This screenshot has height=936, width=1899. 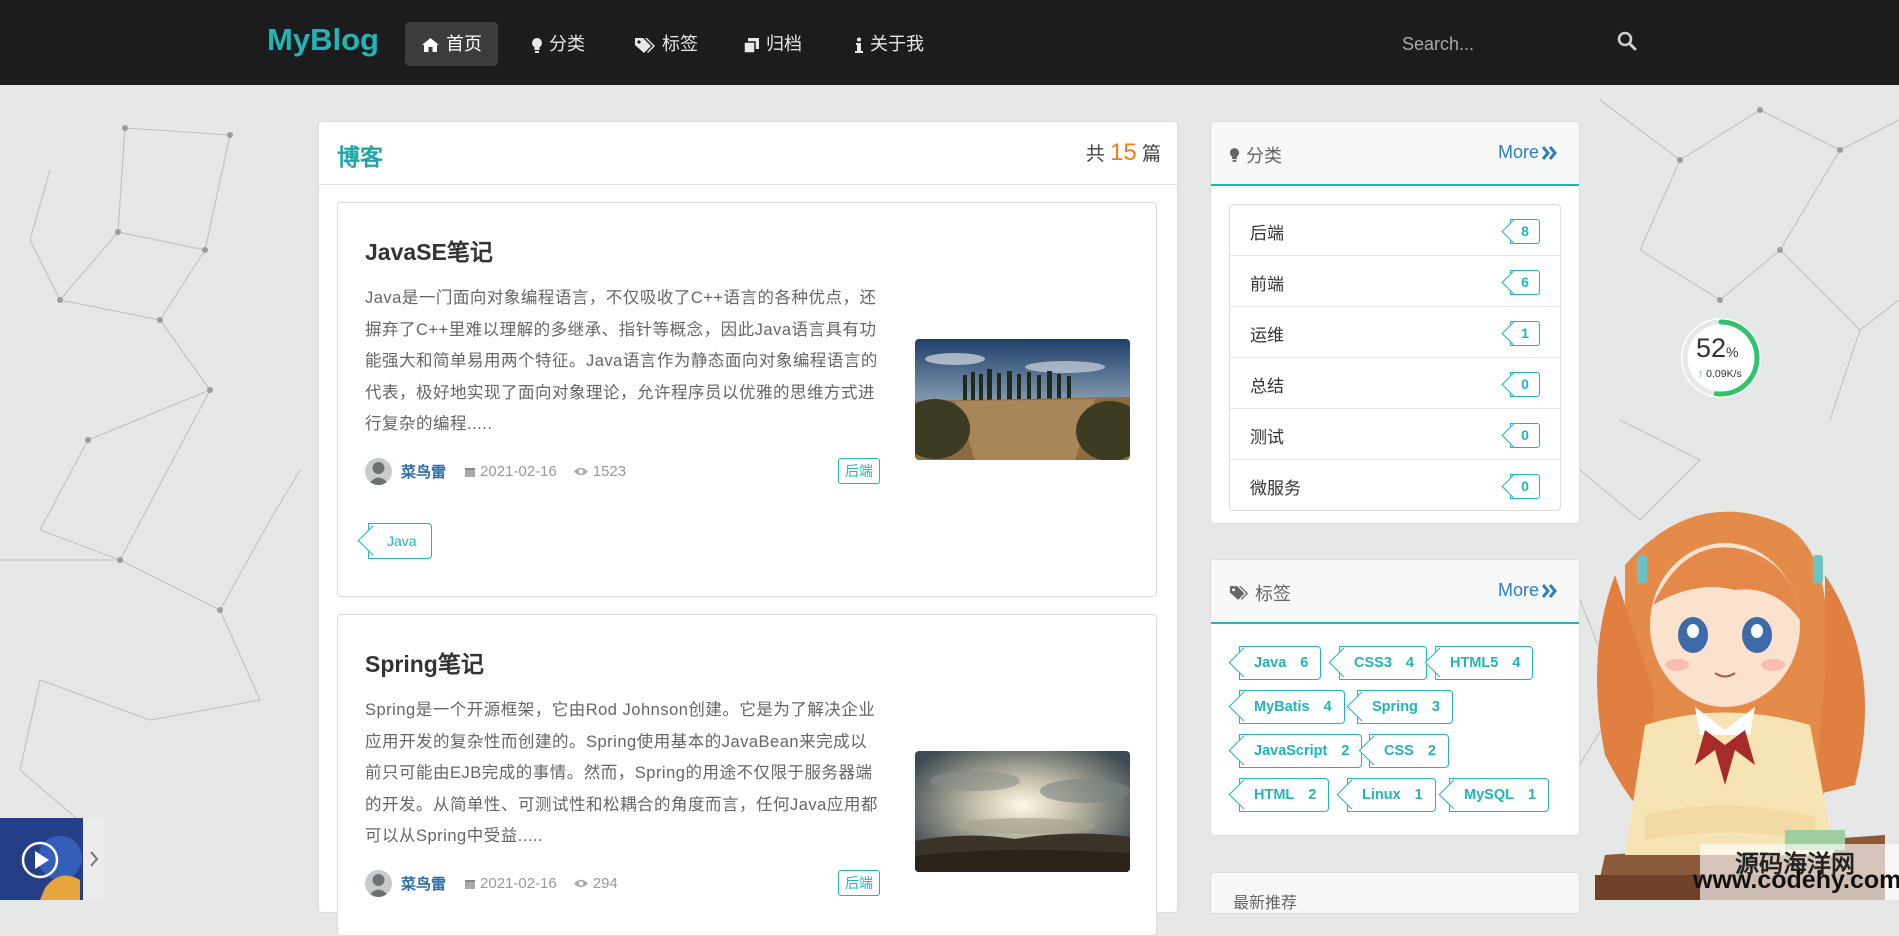 I want to click on site-brand: MyBlog, so click(x=323, y=40).